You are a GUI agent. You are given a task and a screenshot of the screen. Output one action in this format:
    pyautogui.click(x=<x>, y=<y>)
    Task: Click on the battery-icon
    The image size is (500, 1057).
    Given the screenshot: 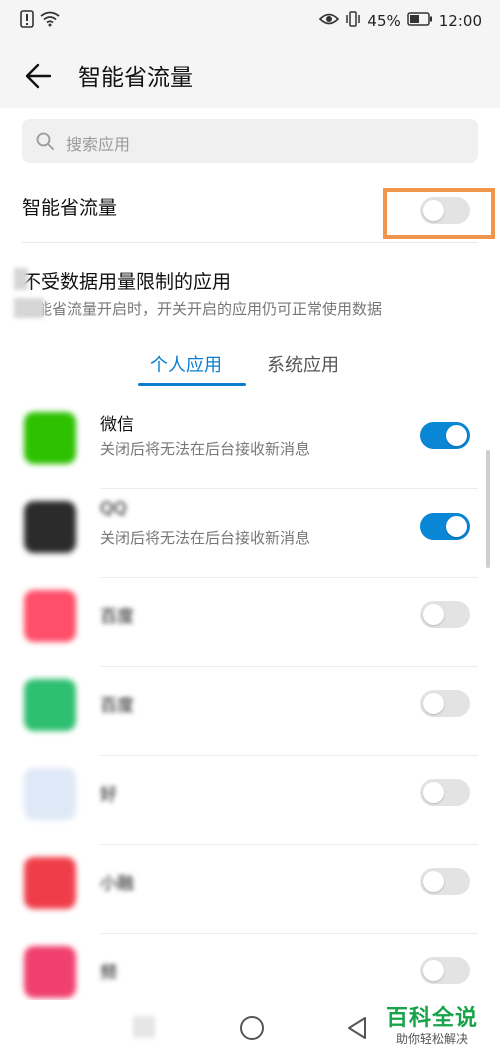 What is the action you would take?
    pyautogui.click(x=420, y=21)
    